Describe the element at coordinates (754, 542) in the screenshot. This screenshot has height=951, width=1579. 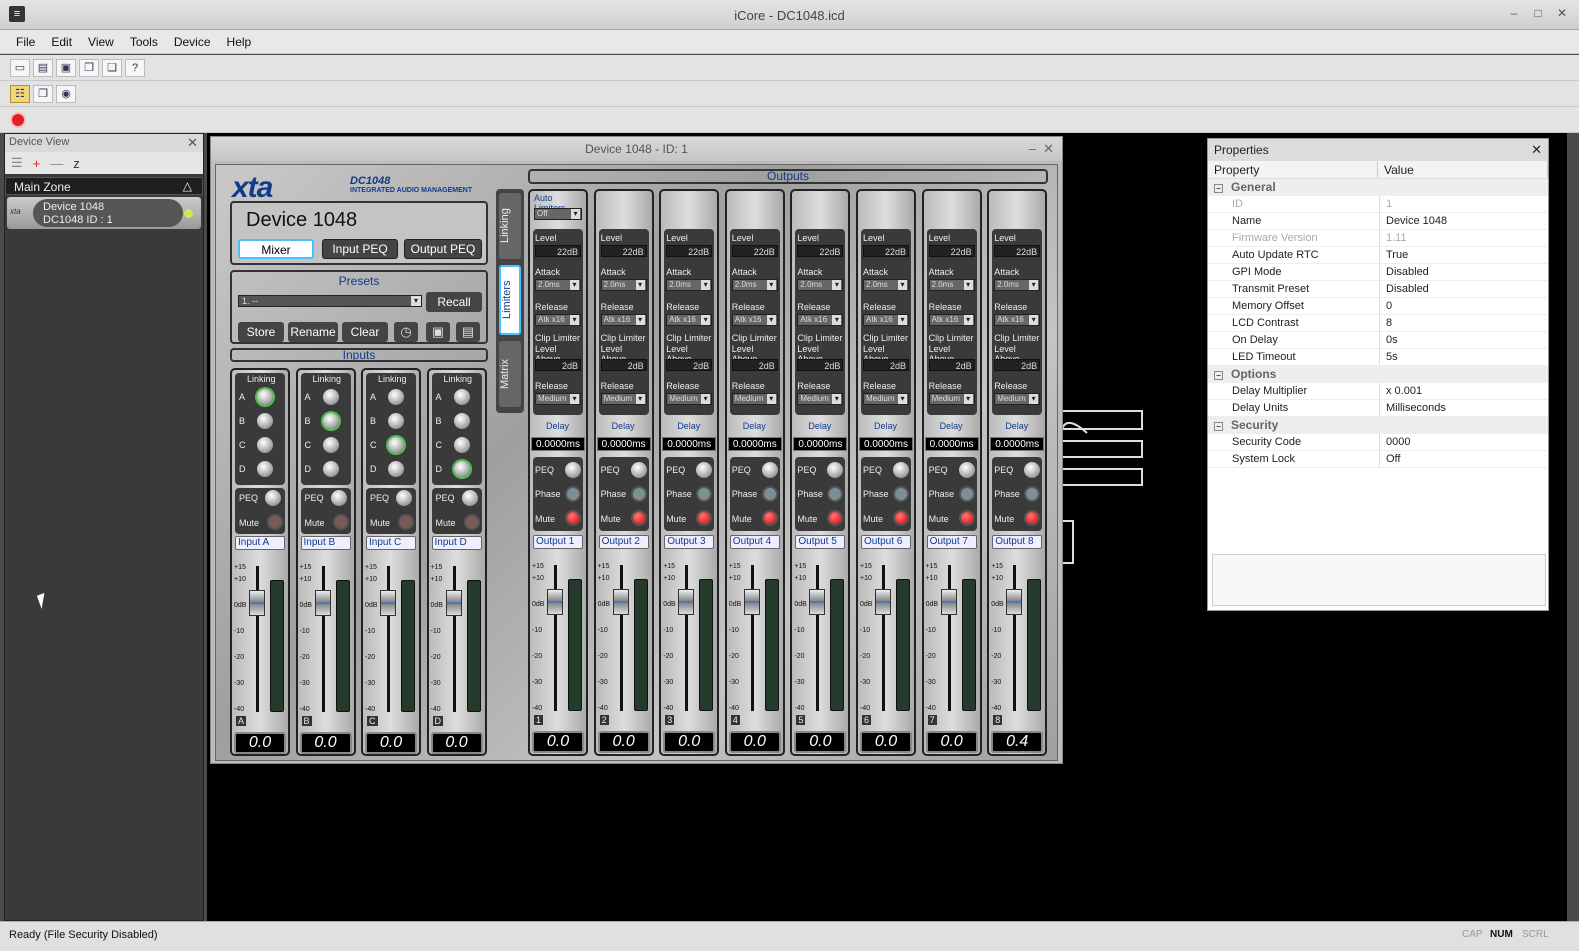
I see `channel-name-input: Output 4` at that location.